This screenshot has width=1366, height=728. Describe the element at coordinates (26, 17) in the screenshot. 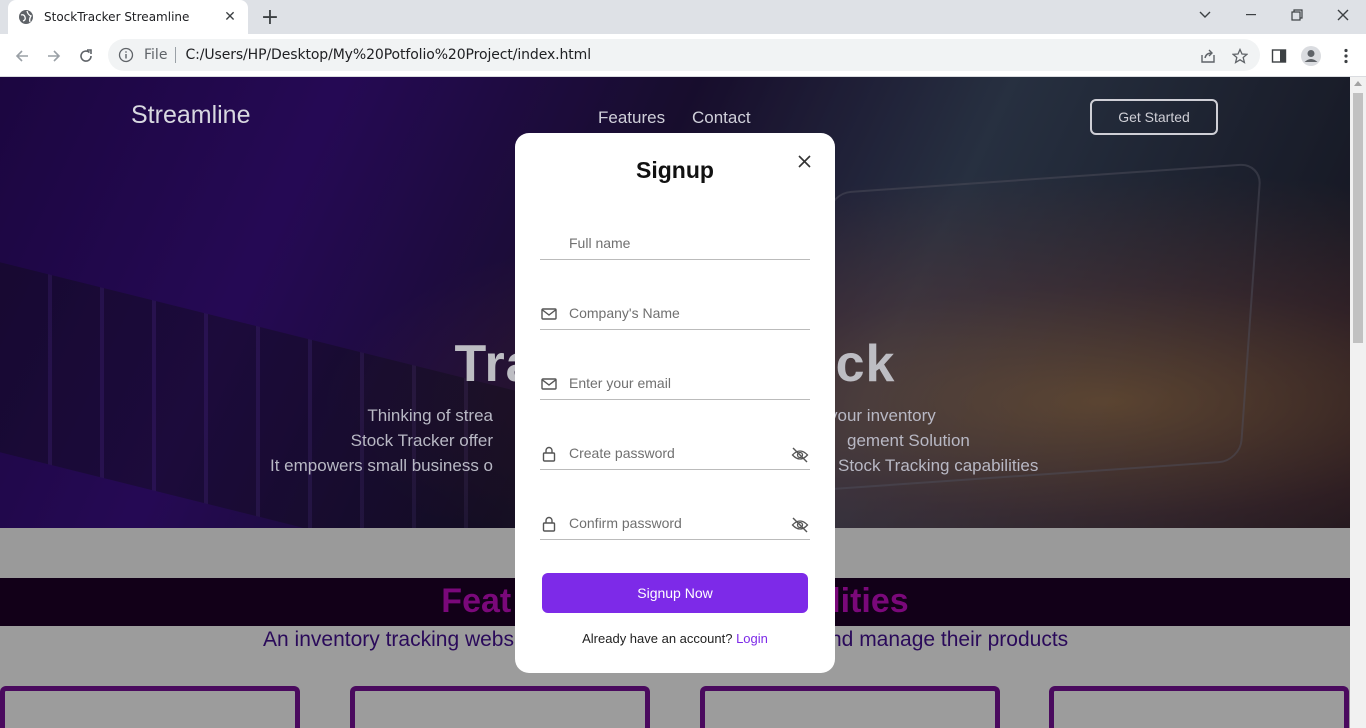

I see `globe-icon` at that location.